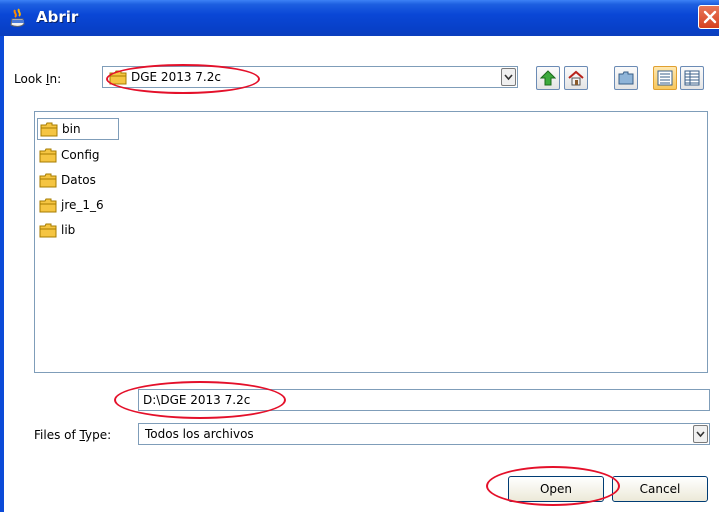  Describe the element at coordinates (78, 180) in the screenshot. I see `file-name: Datos` at that location.